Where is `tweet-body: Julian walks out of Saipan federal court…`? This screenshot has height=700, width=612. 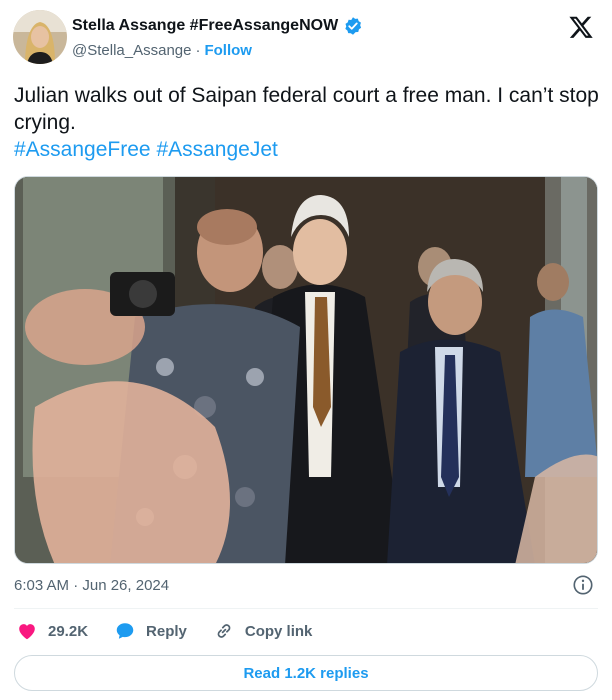
tweet-body: Julian walks out of Saipan federal court… is located at coordinates (306, 109).